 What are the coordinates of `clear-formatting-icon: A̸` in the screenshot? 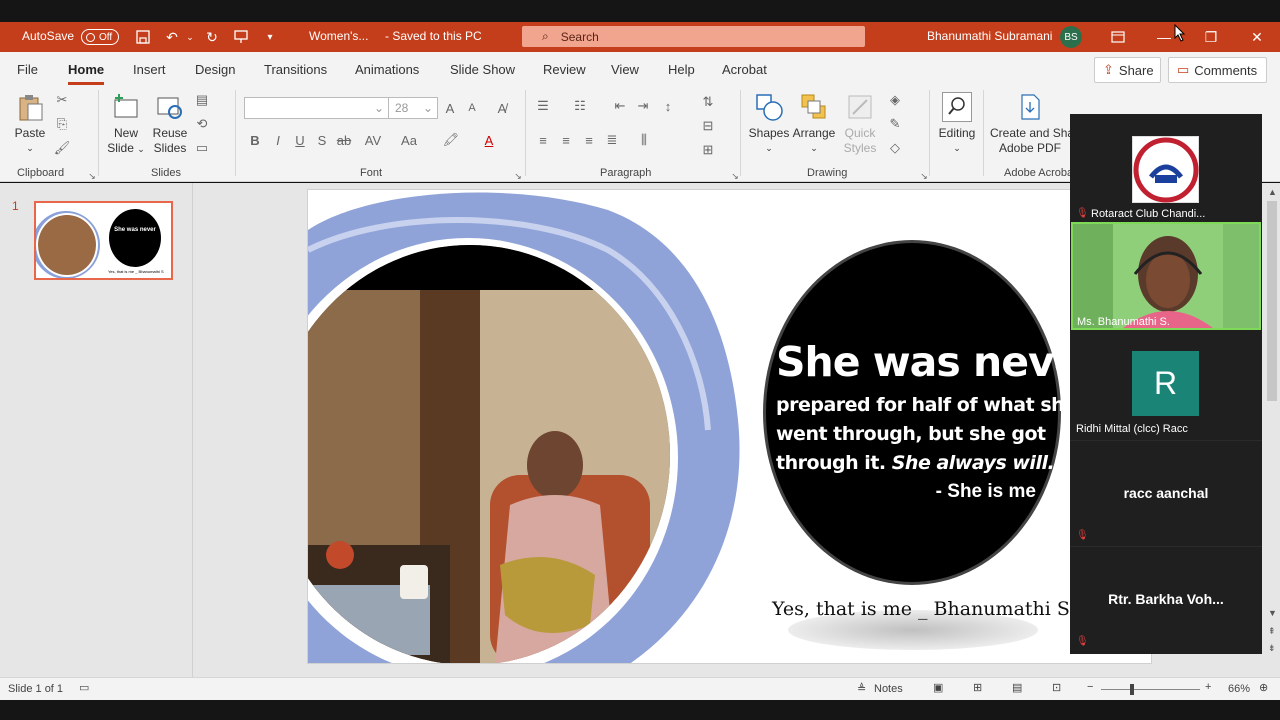 It's located at (502, 108).